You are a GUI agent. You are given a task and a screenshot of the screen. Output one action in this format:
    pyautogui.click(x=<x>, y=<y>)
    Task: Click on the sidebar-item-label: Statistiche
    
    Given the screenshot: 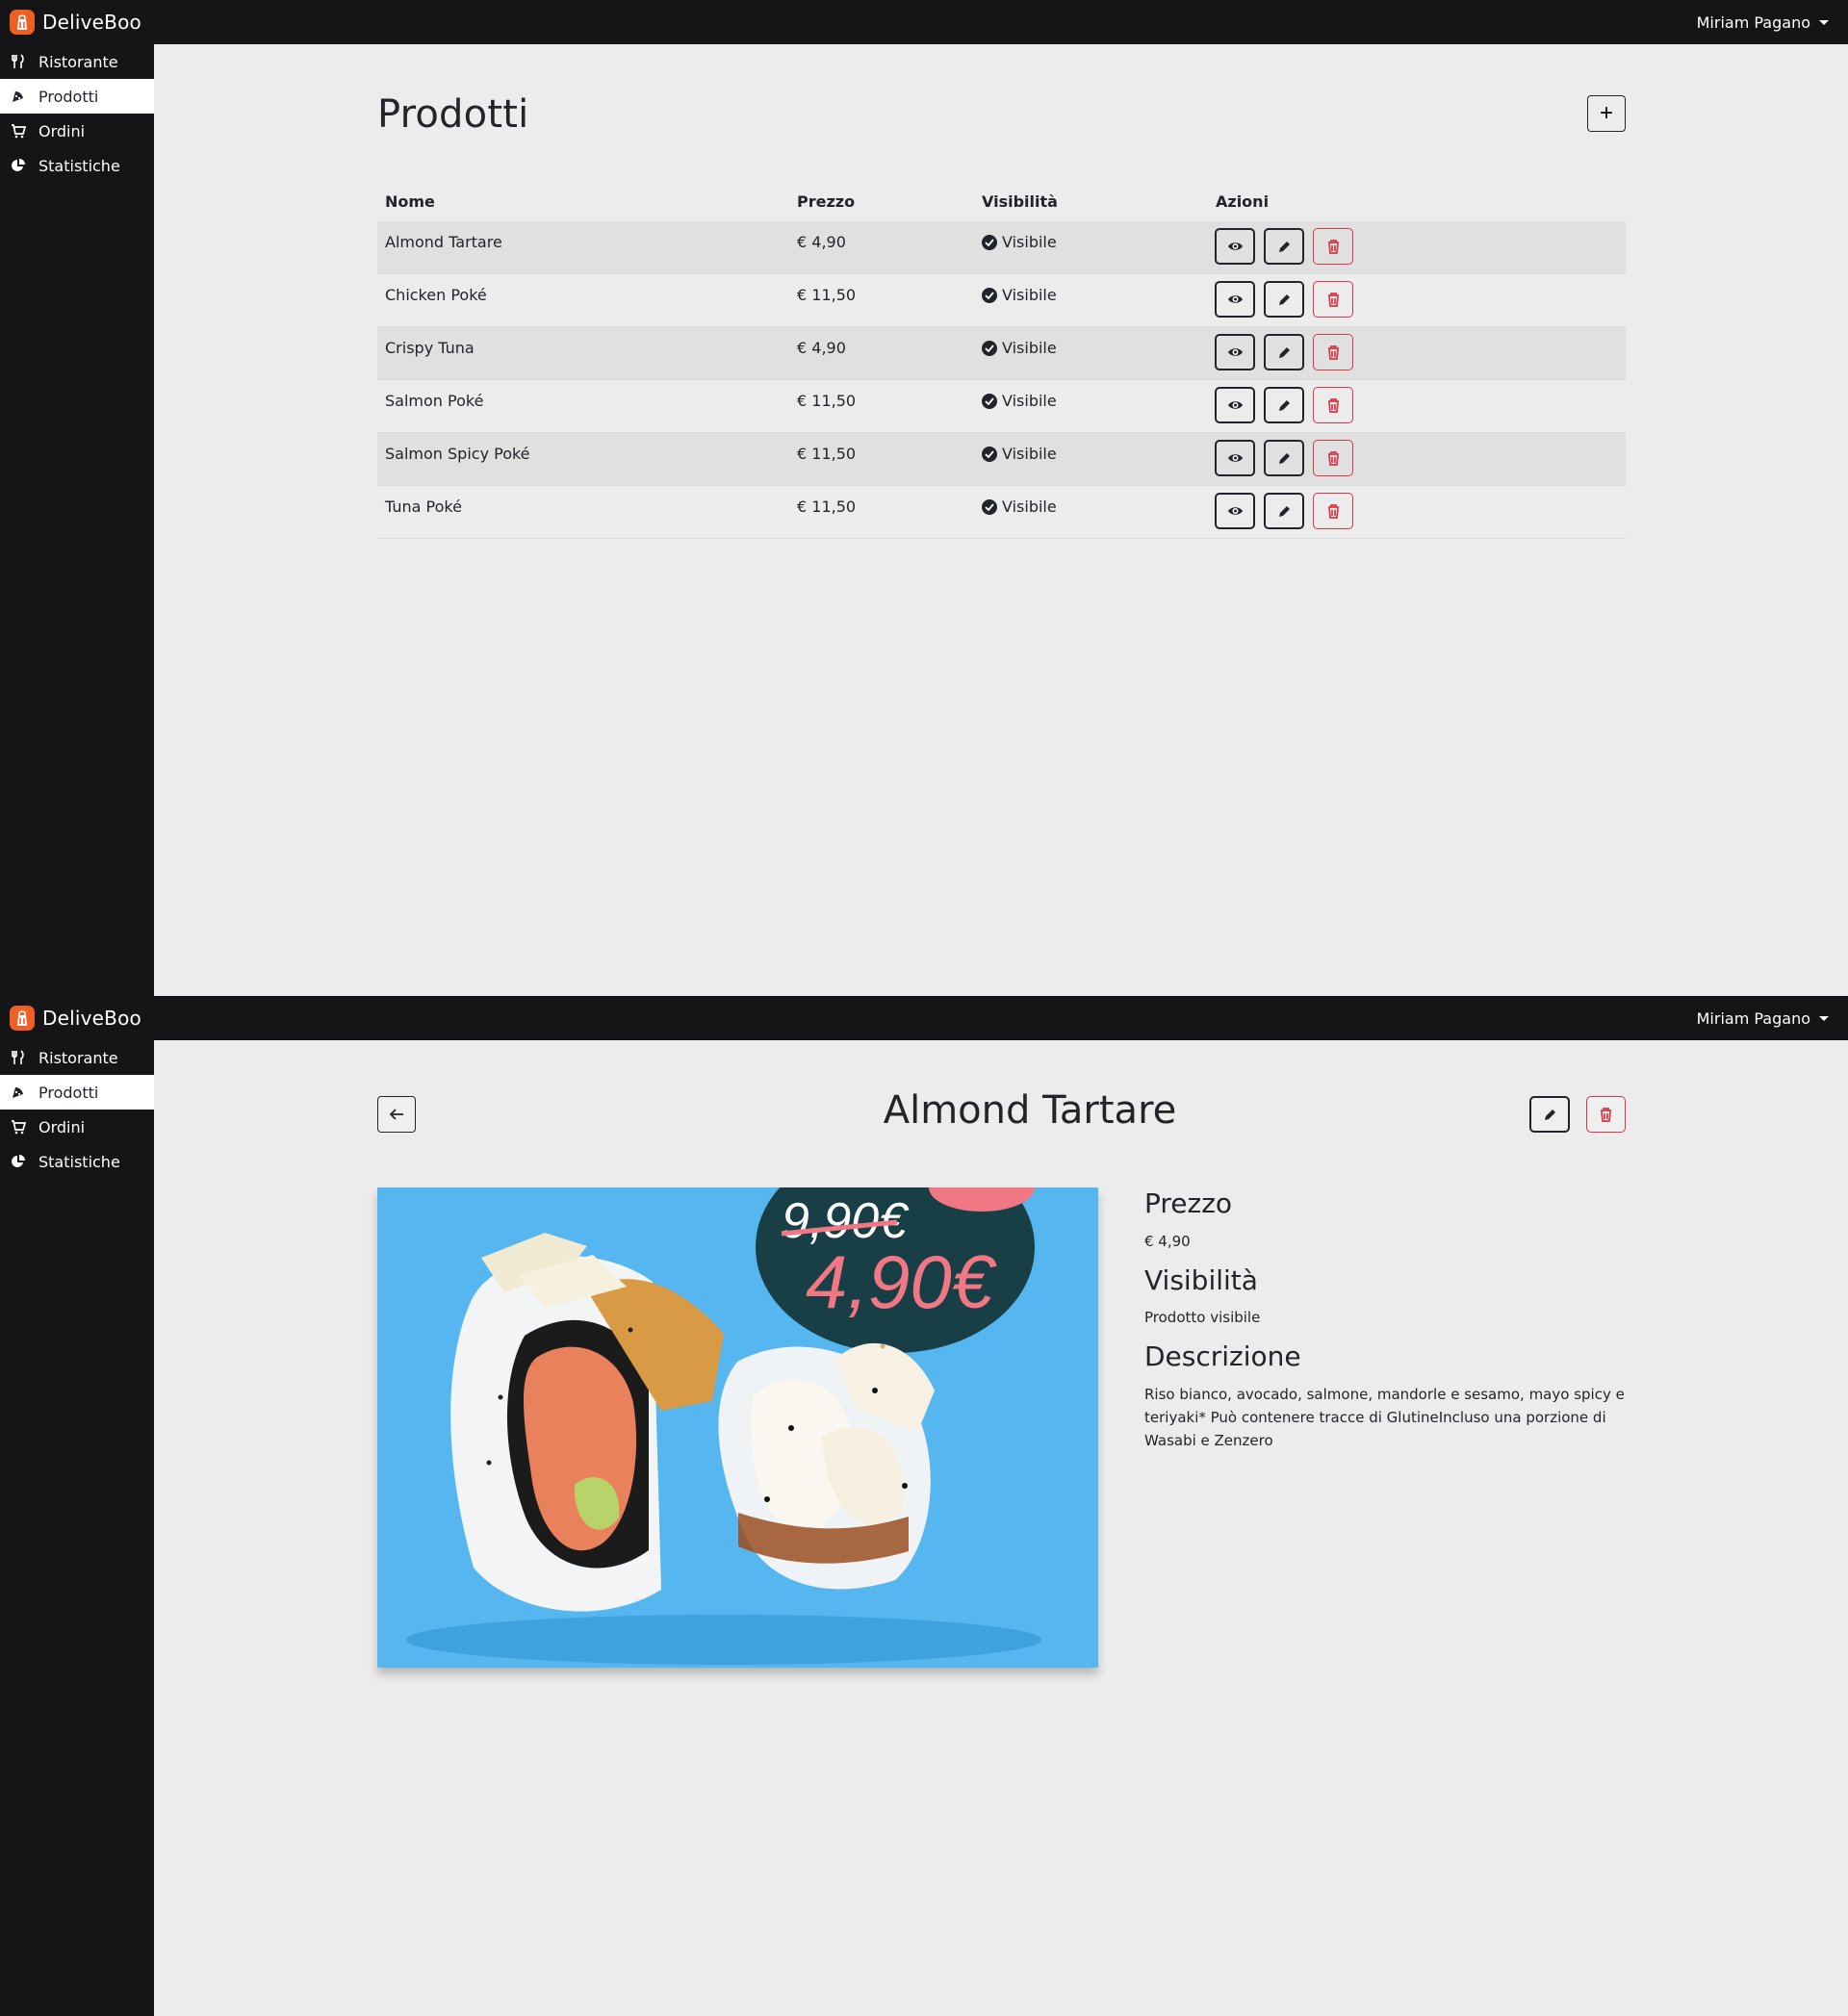 What is the action you would take?
    pyautogui.click(x=79, y=165)
    